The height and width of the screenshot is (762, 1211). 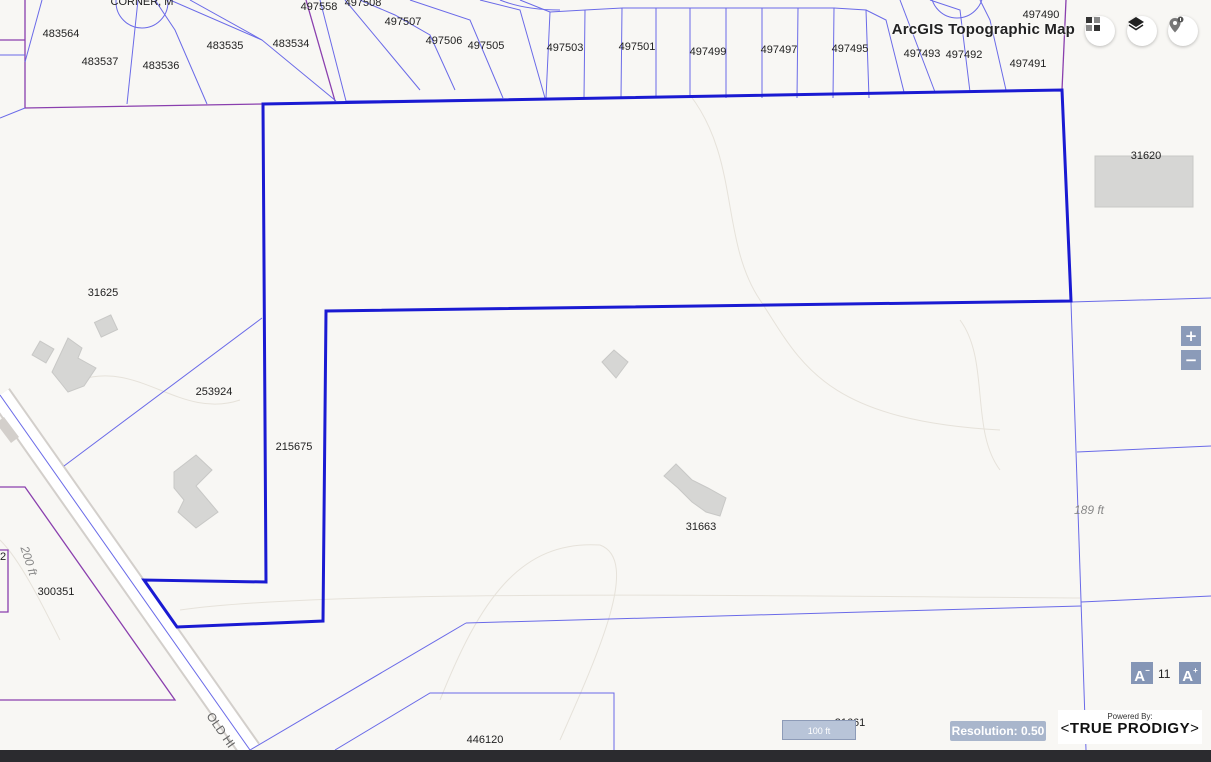 I want to click on layers-button, so click(x=1142, y=31).